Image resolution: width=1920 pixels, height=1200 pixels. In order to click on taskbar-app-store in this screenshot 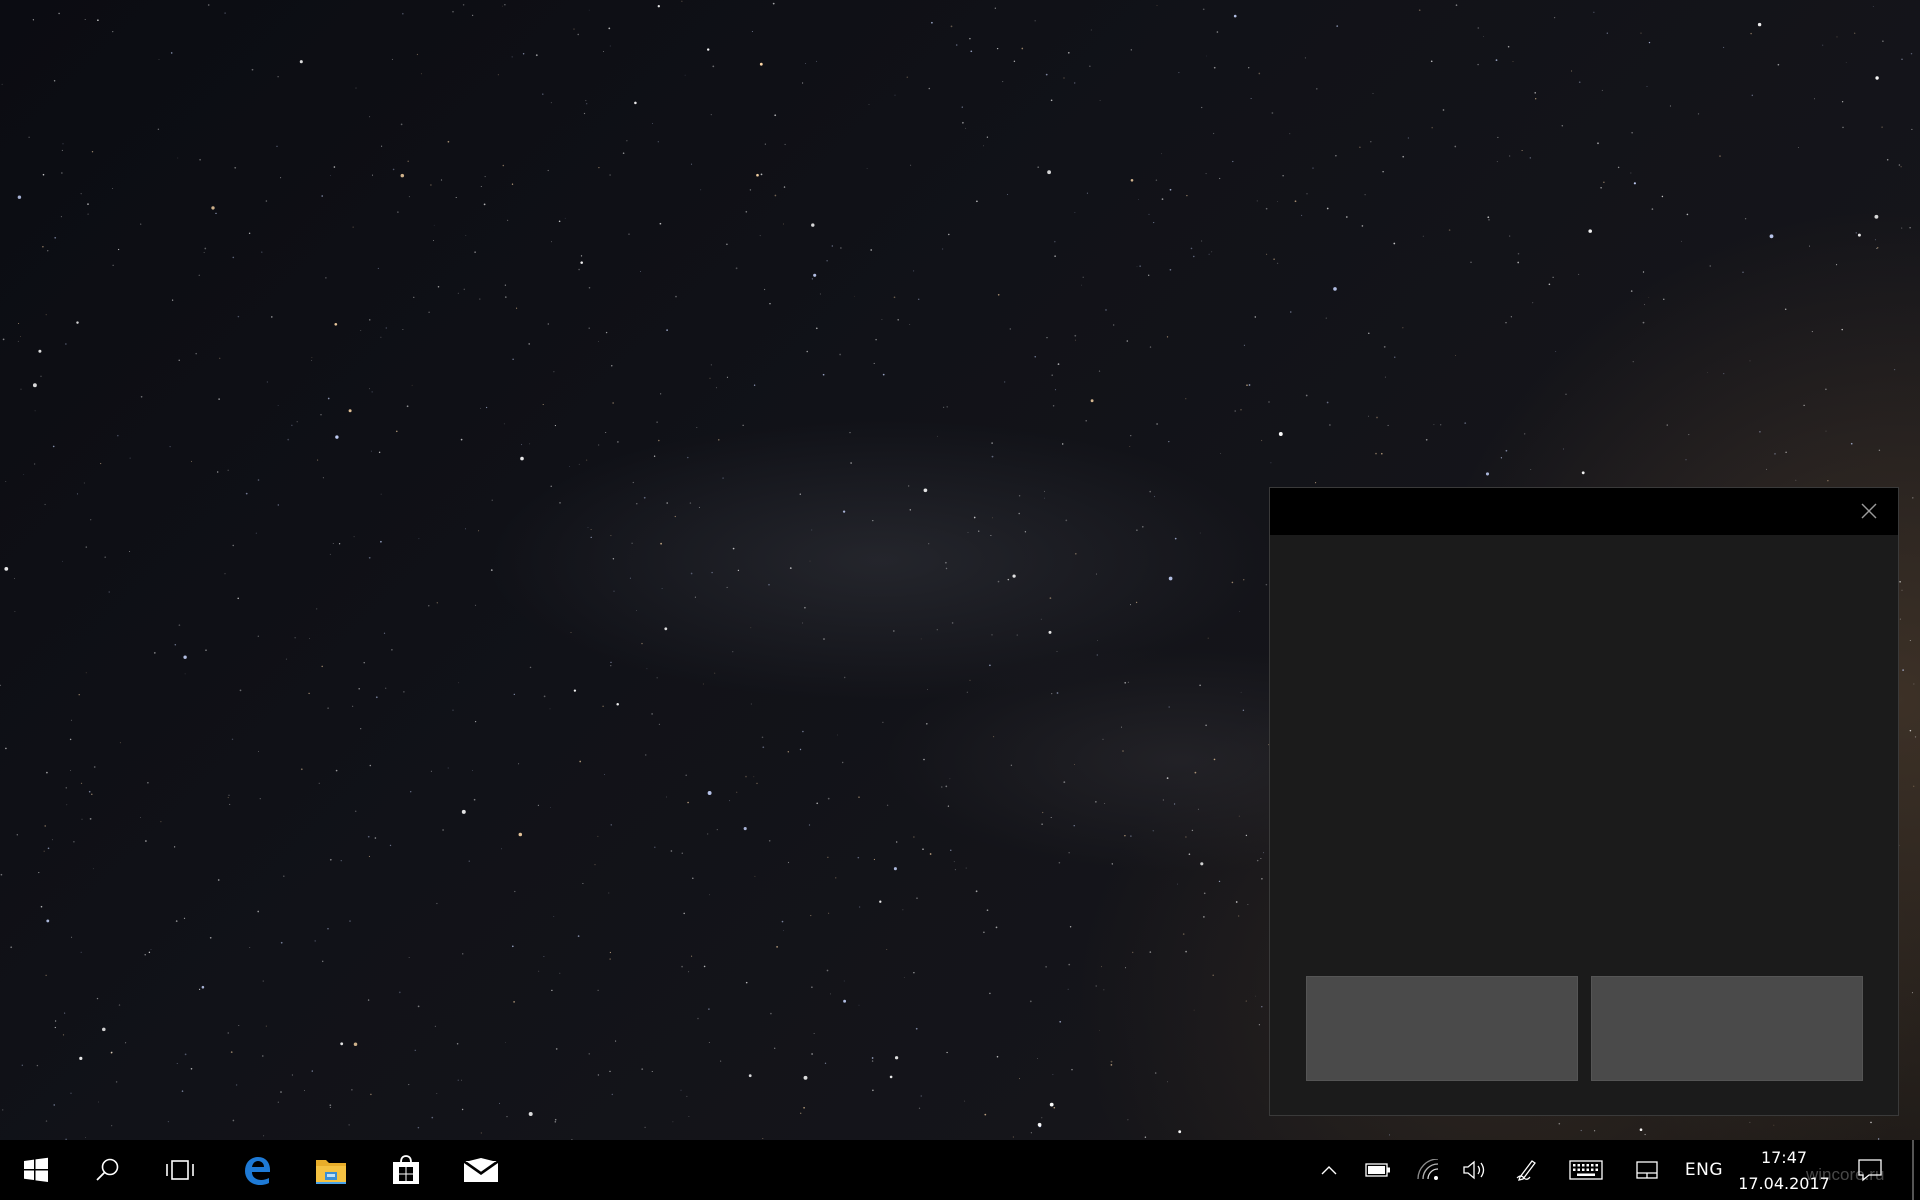, I will do `click(406, 1170)`.